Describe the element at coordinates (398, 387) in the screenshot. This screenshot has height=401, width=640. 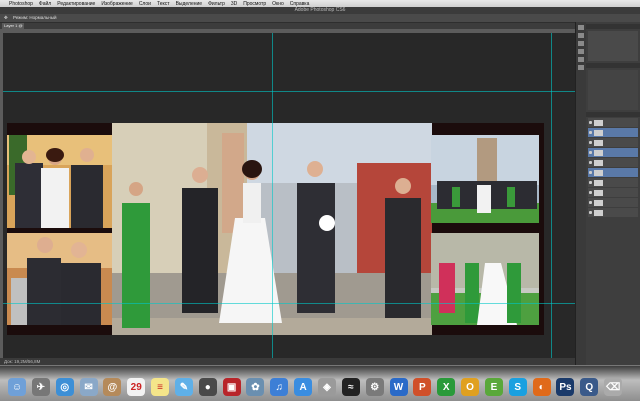
I see `word-icon: W` at that location.